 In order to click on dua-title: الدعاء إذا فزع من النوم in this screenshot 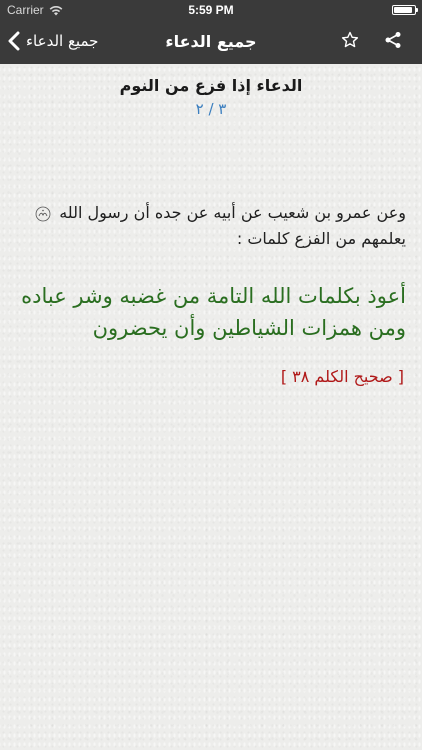, I will do `click(211, 85)`.